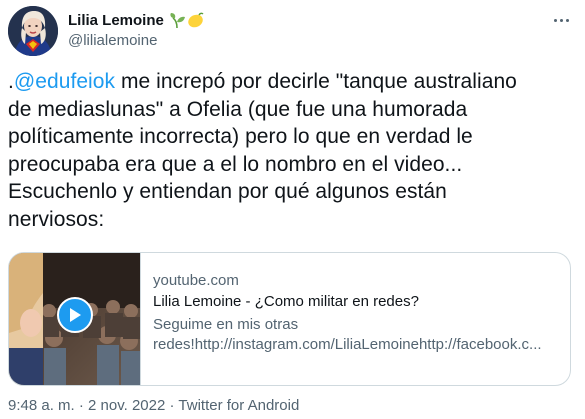 The image size is (585, 419). What do you see at coordinates (226, 324) in the screenshot?
I see `card-description-line: Seguime en mis otras` at bounding box center [226, 324].